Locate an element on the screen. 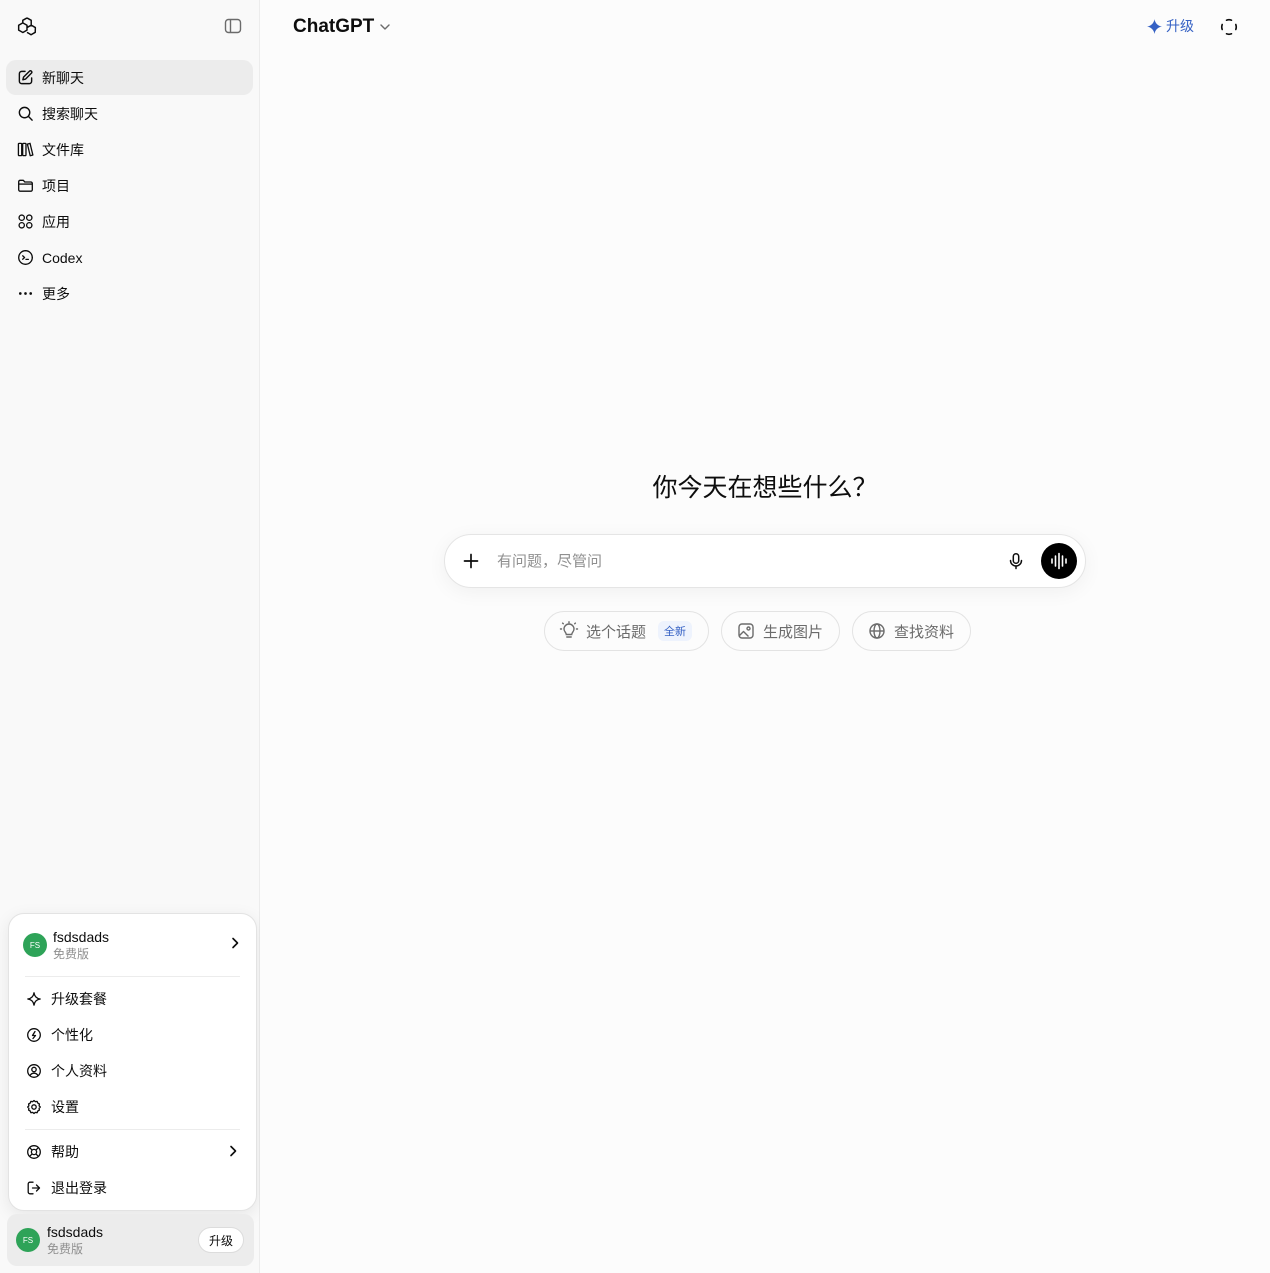 The height and width of the screenshot is (1273, 1270). composer is located at coordinates (765, 561).